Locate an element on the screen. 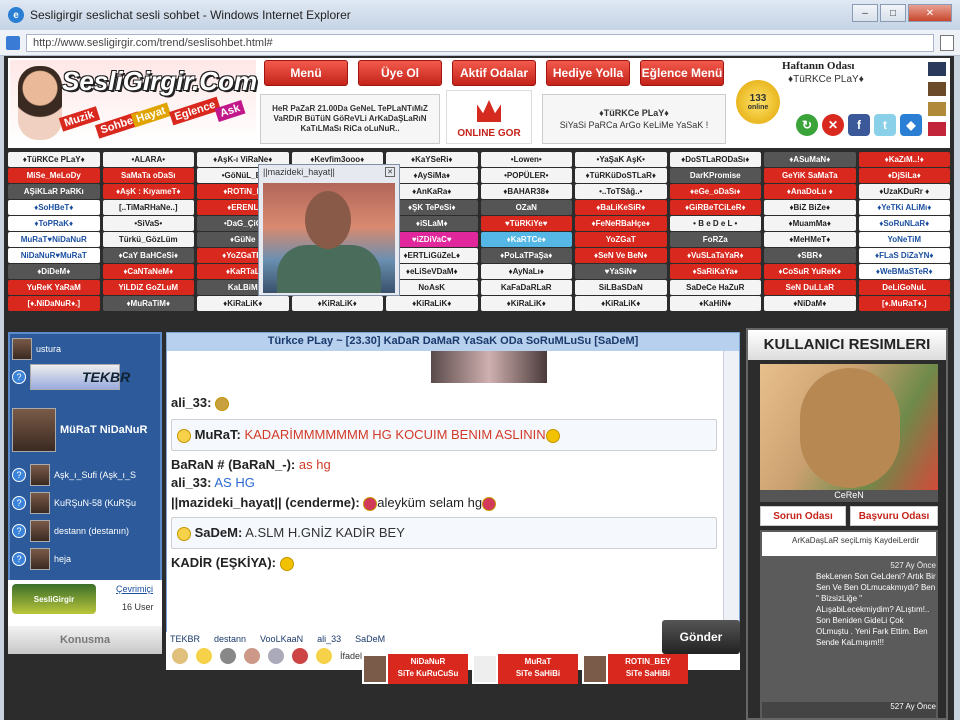 The height and width of the screenshot is (720, 960). page-icon is located at coordinates (947, 42).